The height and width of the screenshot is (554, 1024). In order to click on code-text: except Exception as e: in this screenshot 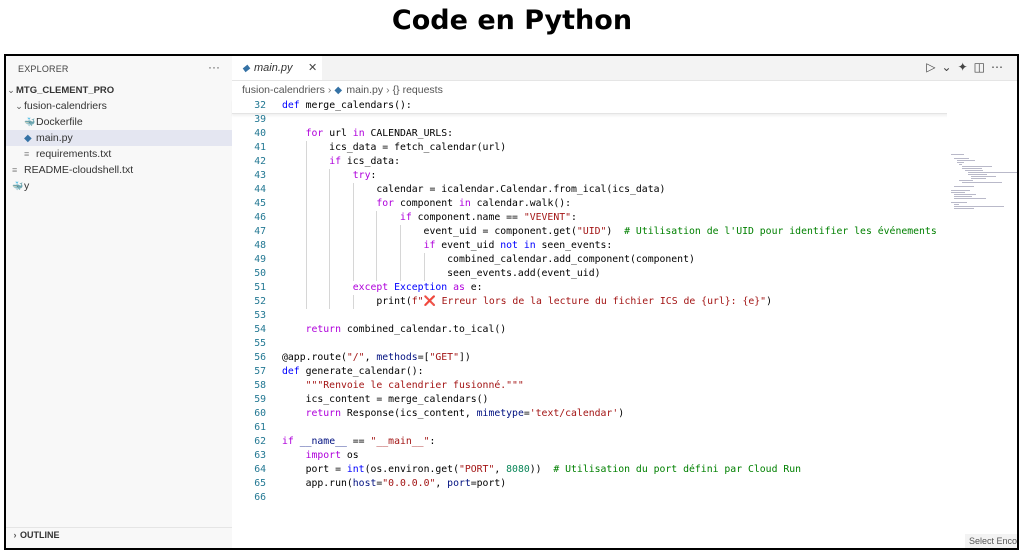, I will do `click(417, 287)`.